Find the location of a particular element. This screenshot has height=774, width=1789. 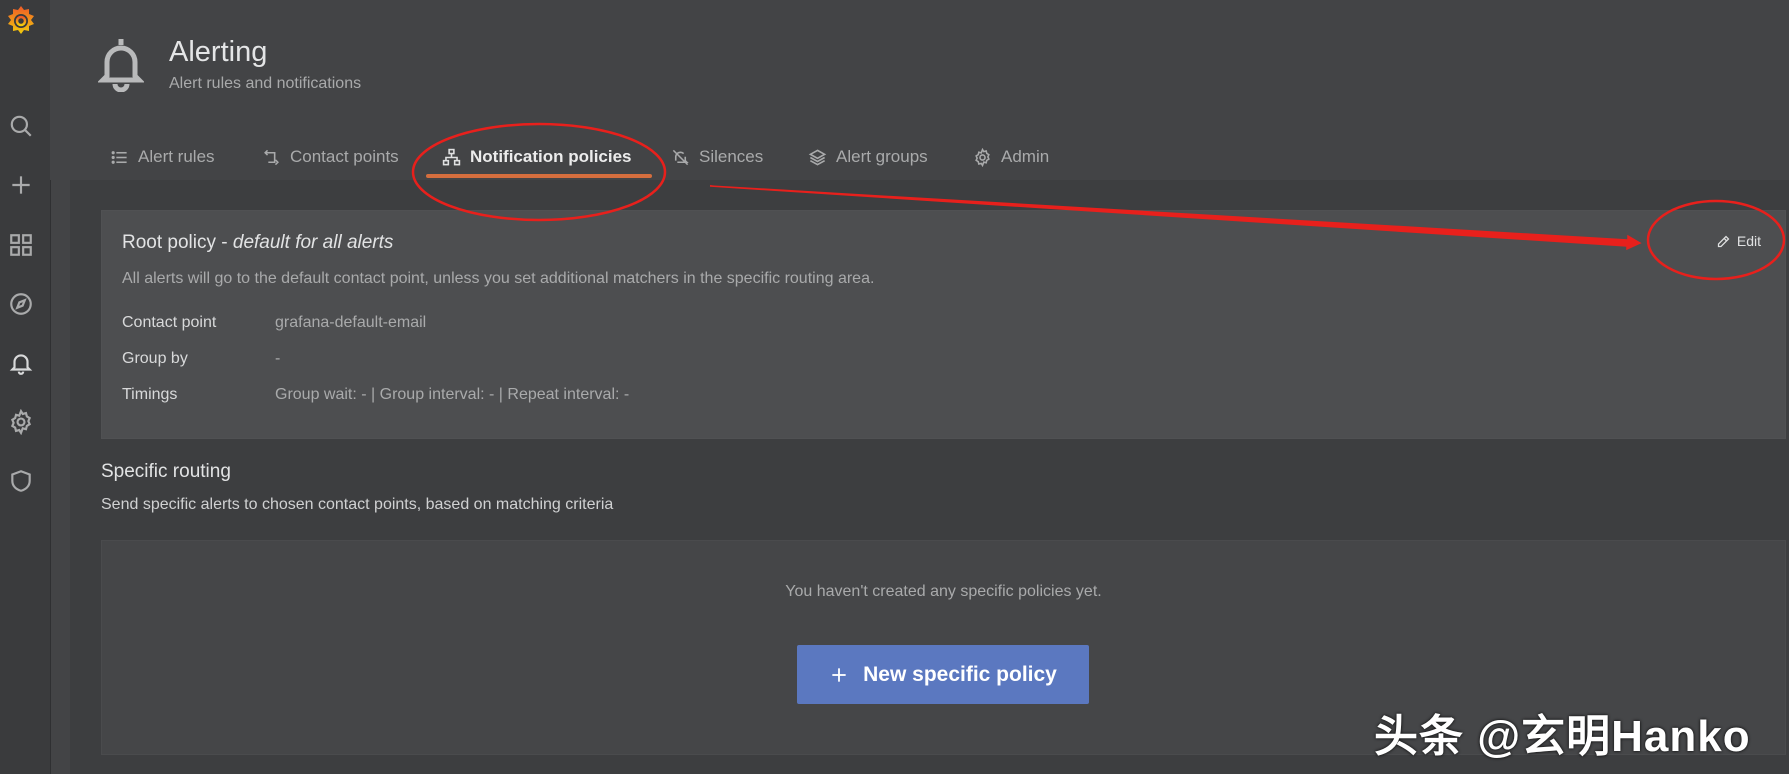

configuration-gear-icon is located at coordinates (21, 422).